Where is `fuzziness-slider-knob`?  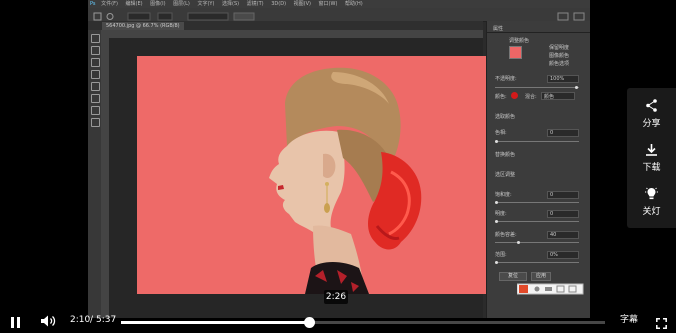 fuzziness-slider-knob is located at coordinates (518, 242).